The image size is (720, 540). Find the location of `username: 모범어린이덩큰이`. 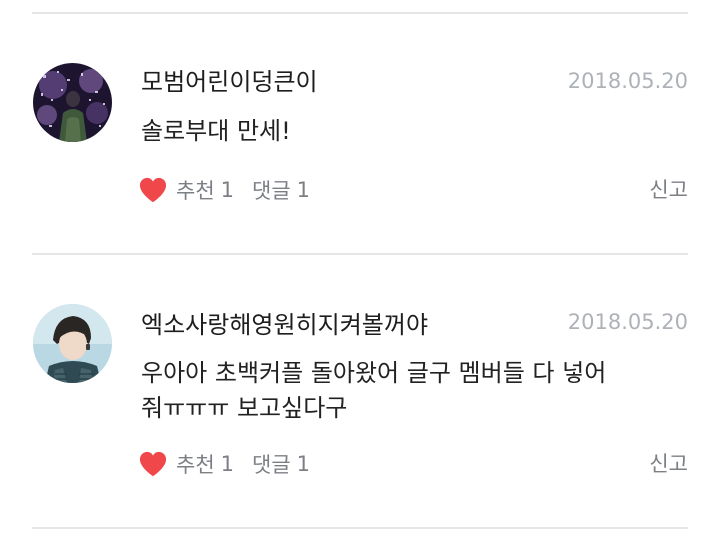

username: 모범어린이덩큰이 is located at coordinates (229, 82).